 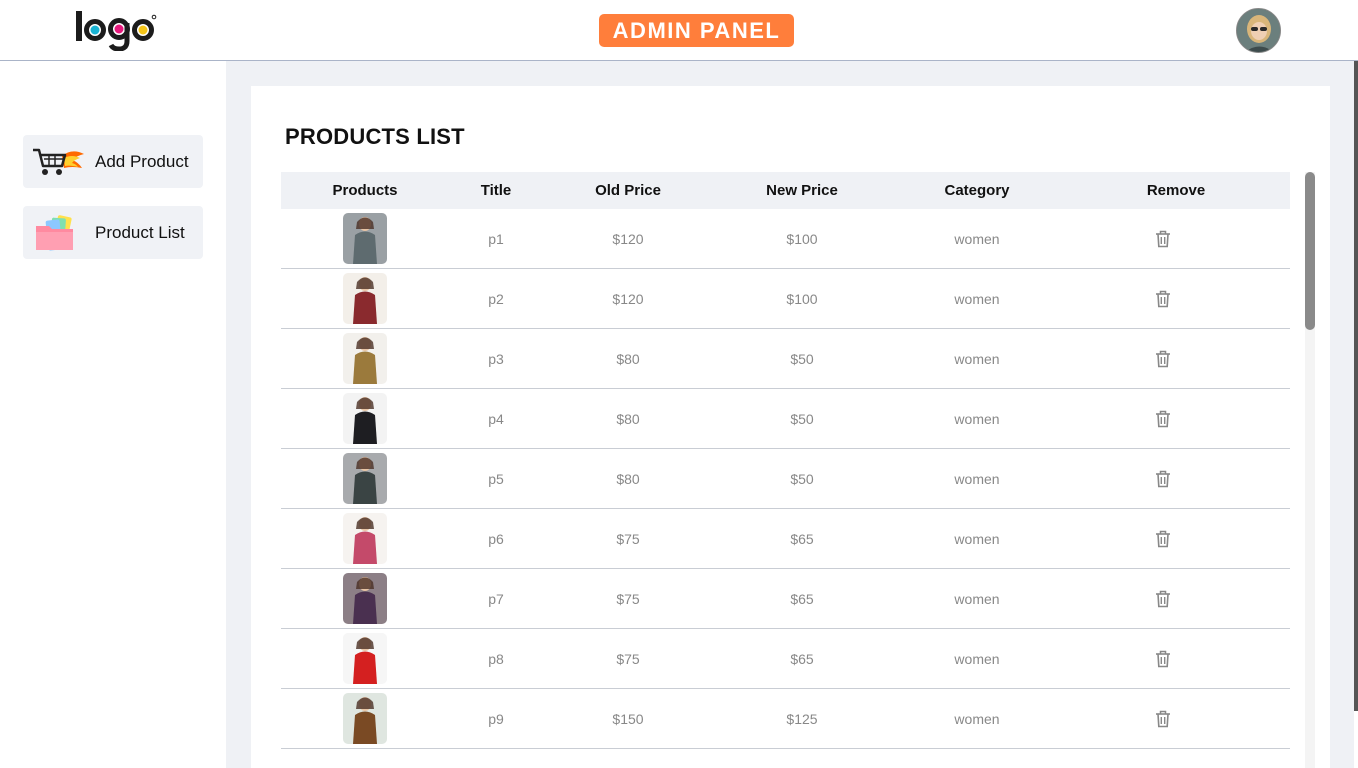 I want to click on page-title: PRODUCTS LIST, so click(x=375, y=136).